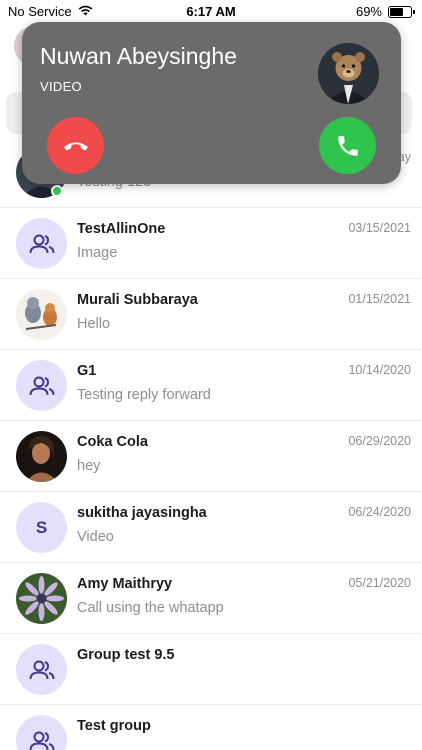 This screenshot has width=422, height=750. What do you see at coordinates (126, 655) in the screenshot?
I see `chat-name: Group test 9.5` at bounding box center [126, 655].